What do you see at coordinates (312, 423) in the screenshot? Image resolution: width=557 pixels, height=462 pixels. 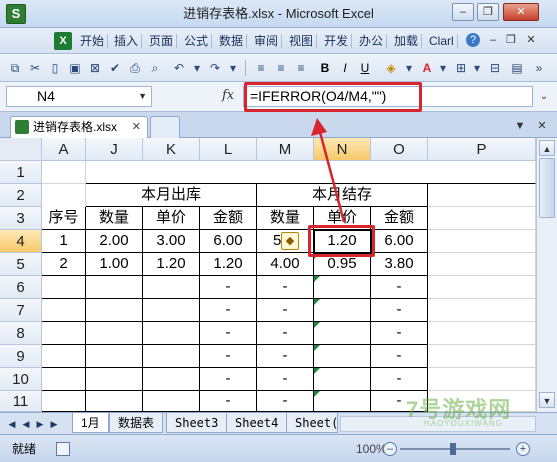 I see `sheet-tab-sheet5: Sheet(` at bounding box center [312, 423].